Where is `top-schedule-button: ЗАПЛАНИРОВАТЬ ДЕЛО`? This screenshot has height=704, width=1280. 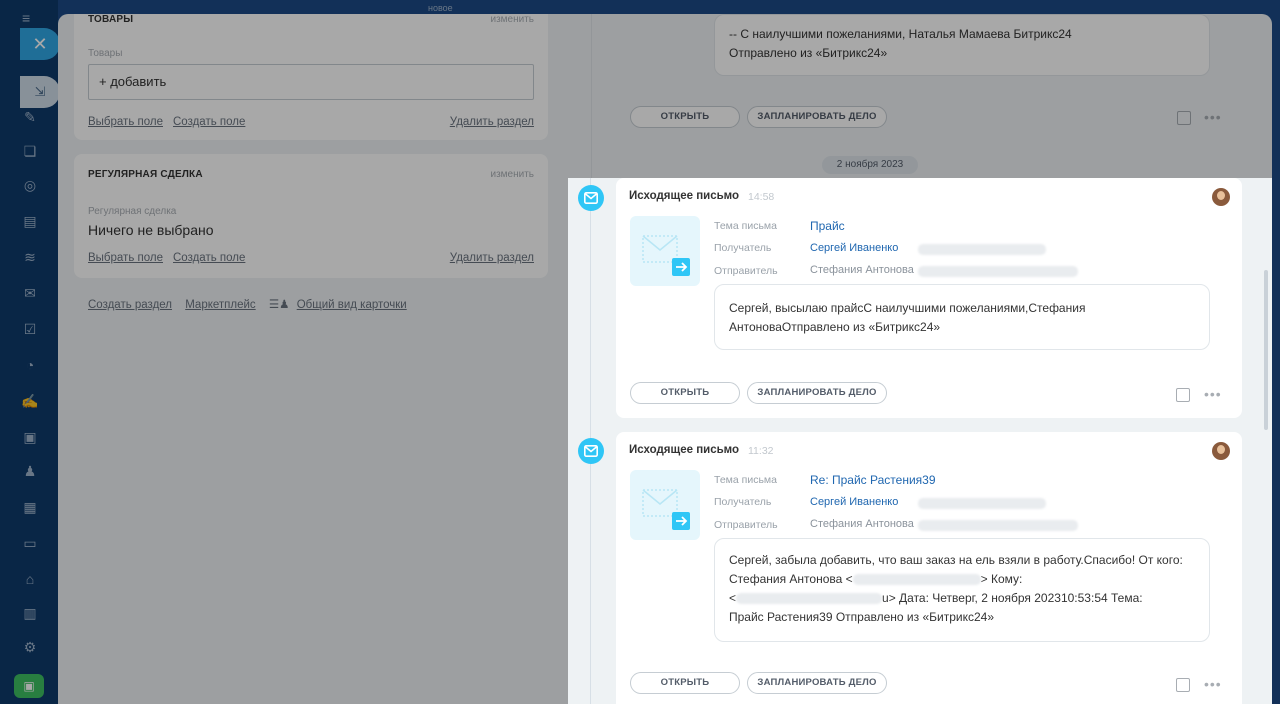
top-schedule-button: ЗАПЛАНИРОВАТЬ ДЕЛО is located at coordinates (817, 117).